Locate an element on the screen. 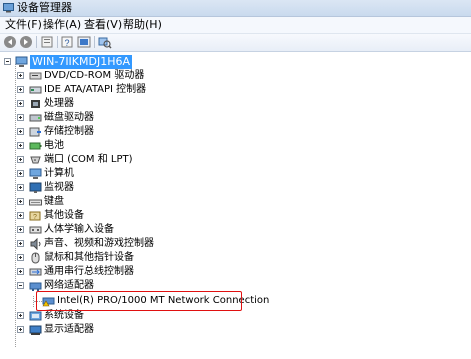 This screenshot has height=359, width=471. collapse-root-toggle is located at coordinates (7, 61).